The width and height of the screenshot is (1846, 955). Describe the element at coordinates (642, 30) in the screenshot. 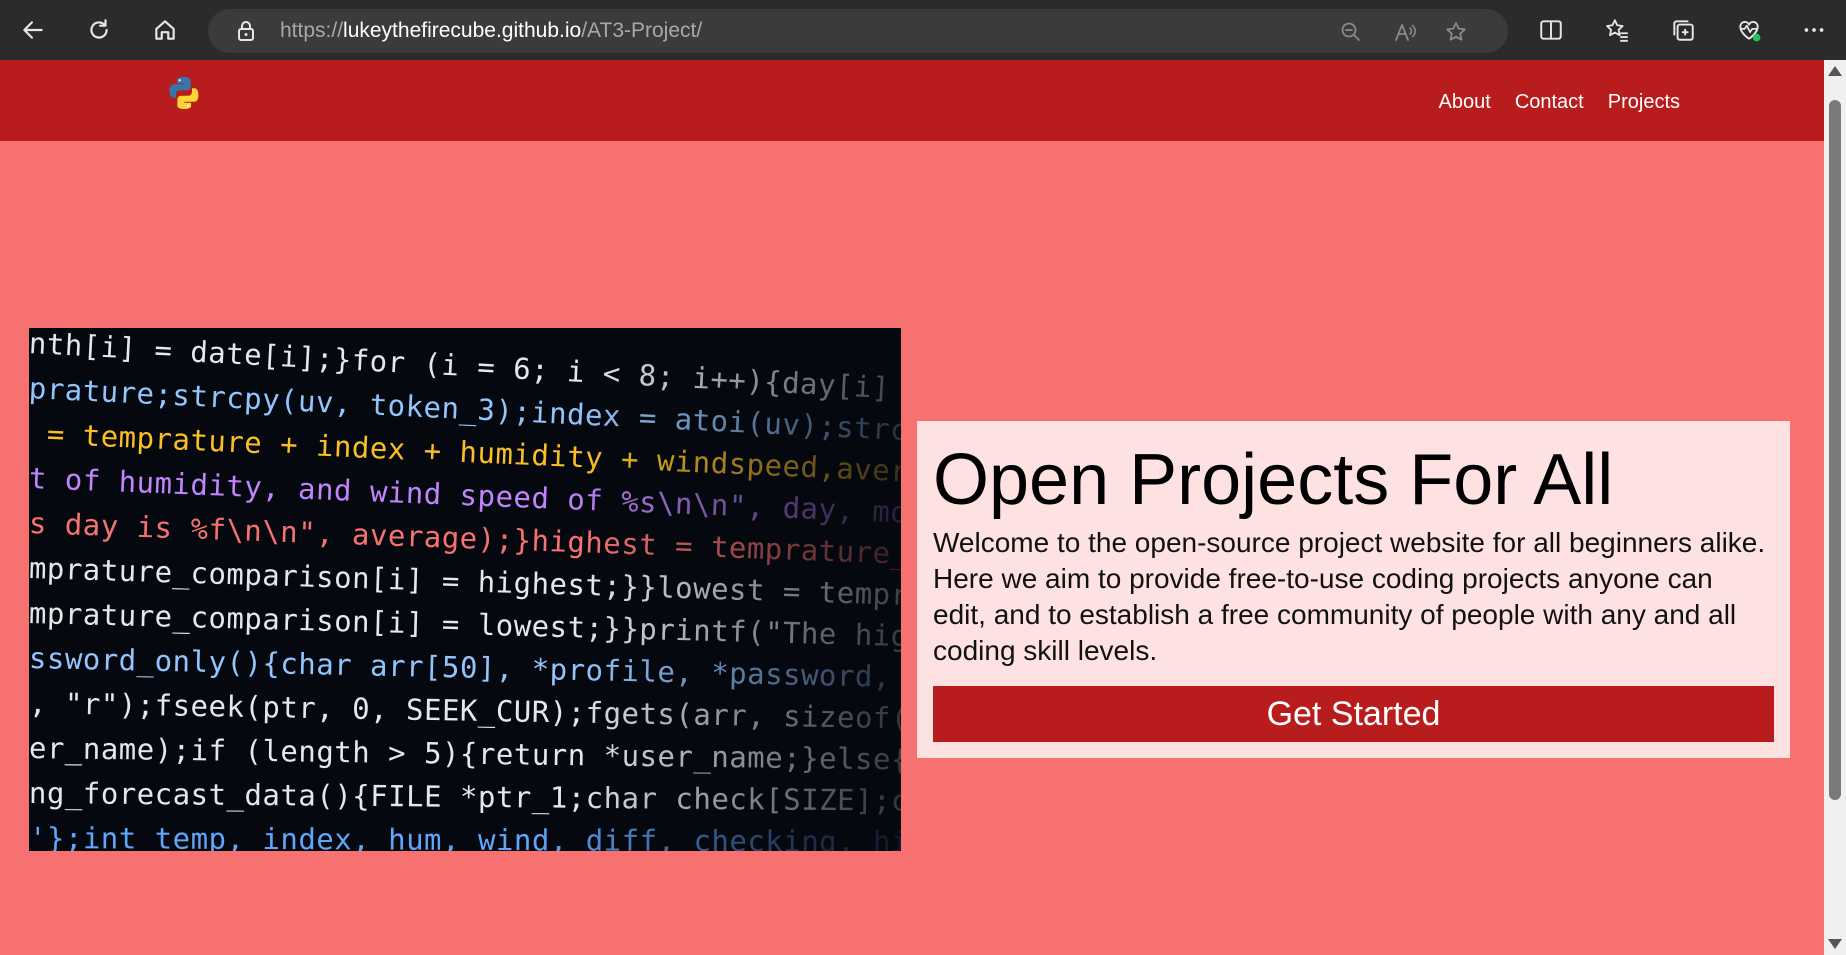

I see `url-path: /AT3-Project/` at that location.